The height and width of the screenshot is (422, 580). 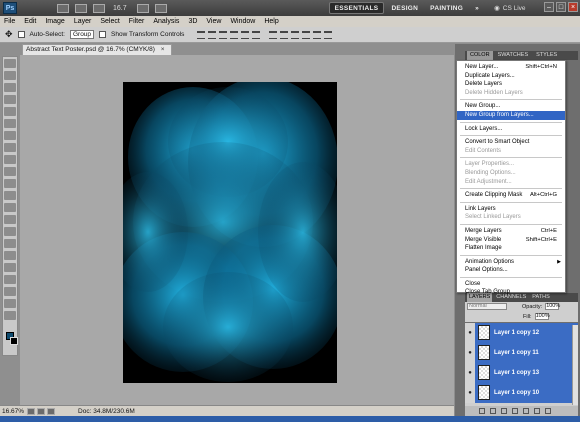 I want to click on align-hcenter-icon, so click(x=245, y=34).